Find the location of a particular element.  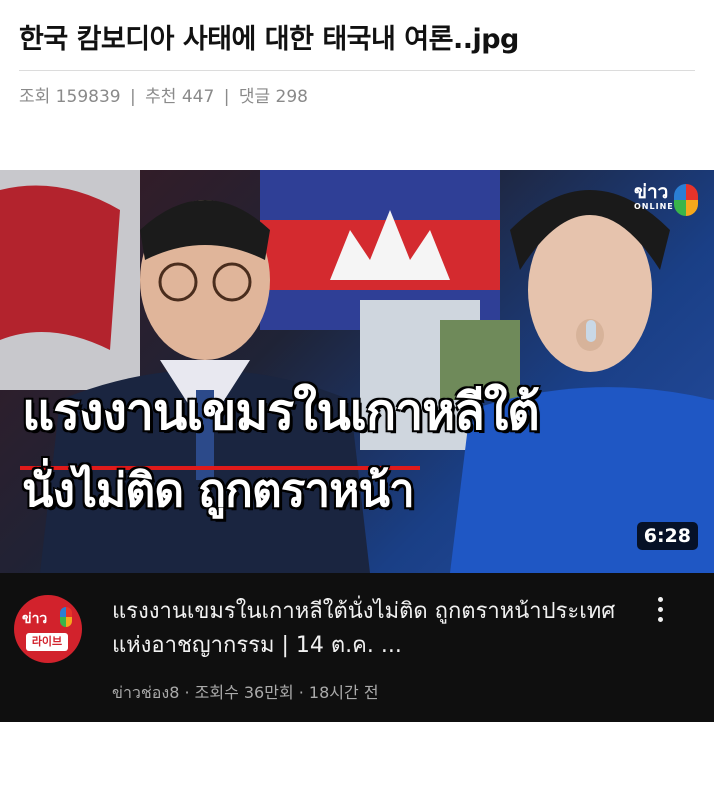

more-vertical-icon is located at coordinates (660, 617).